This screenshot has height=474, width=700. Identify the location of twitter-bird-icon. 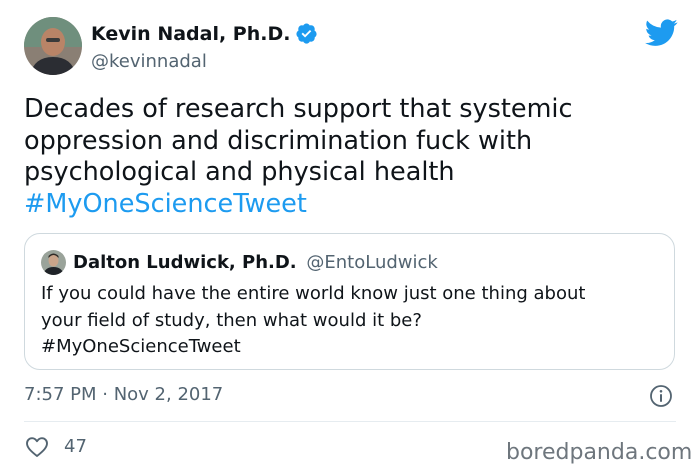
(661, 33).